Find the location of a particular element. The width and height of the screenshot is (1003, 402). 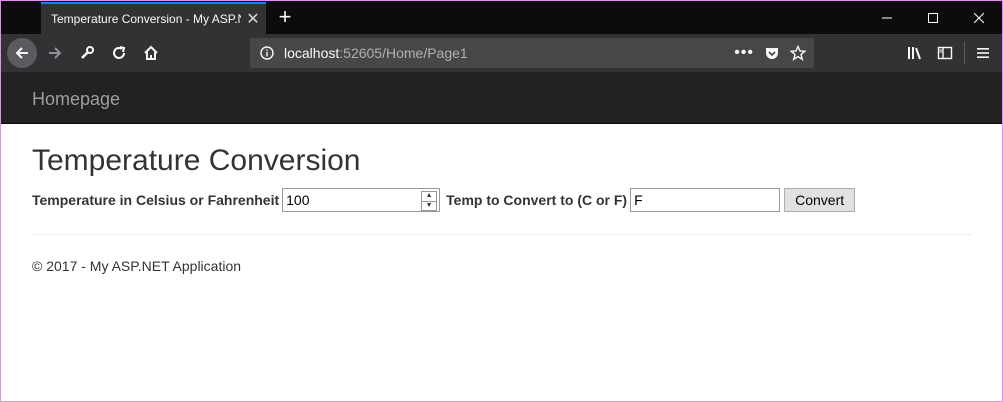

forward-icon is located at coordinates (55, 53).